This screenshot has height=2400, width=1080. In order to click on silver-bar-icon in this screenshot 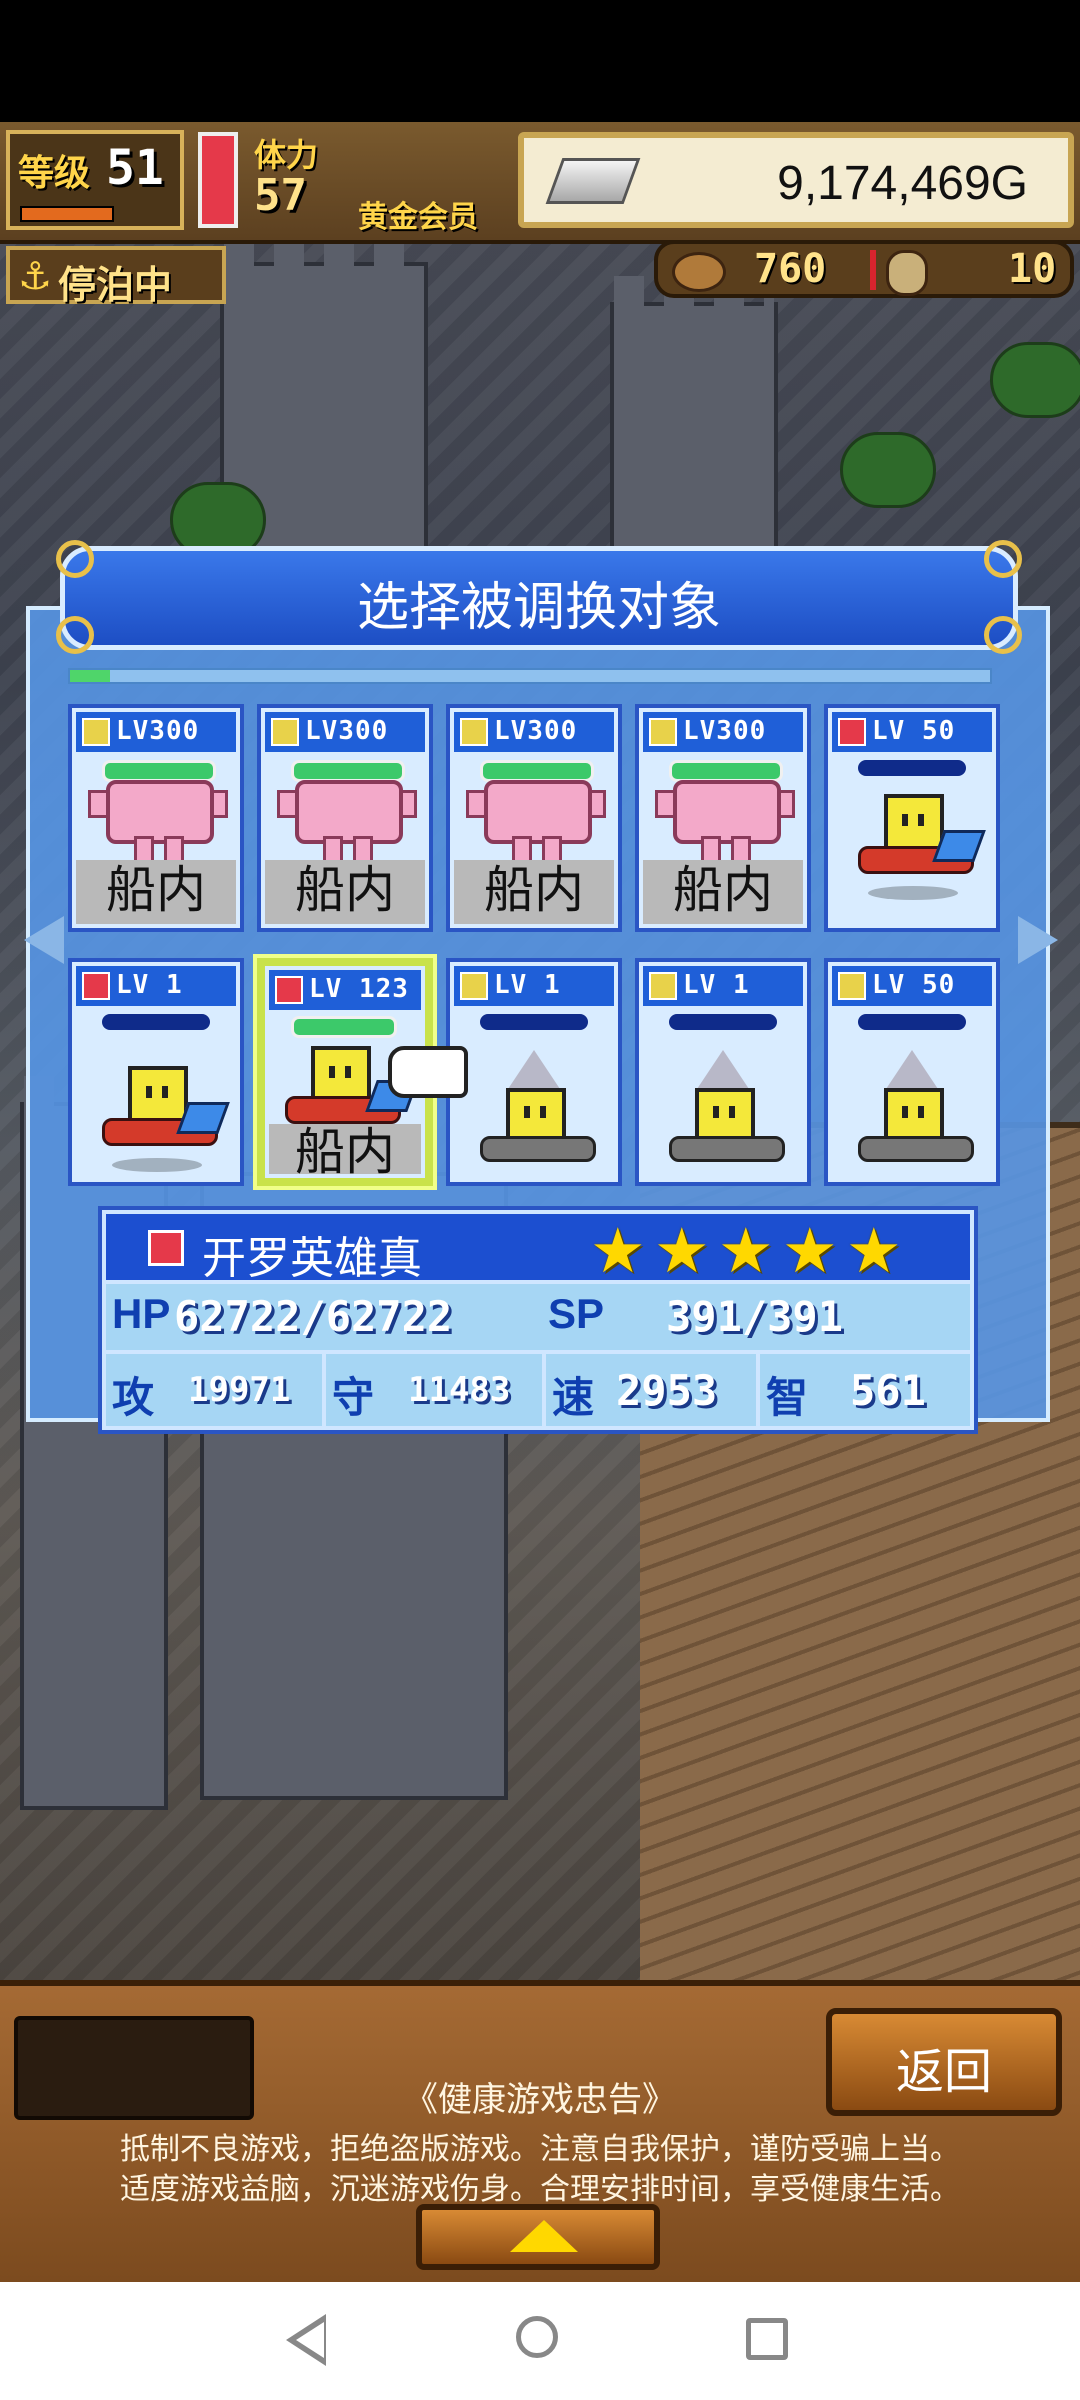, I will do `click(593, 181)`.